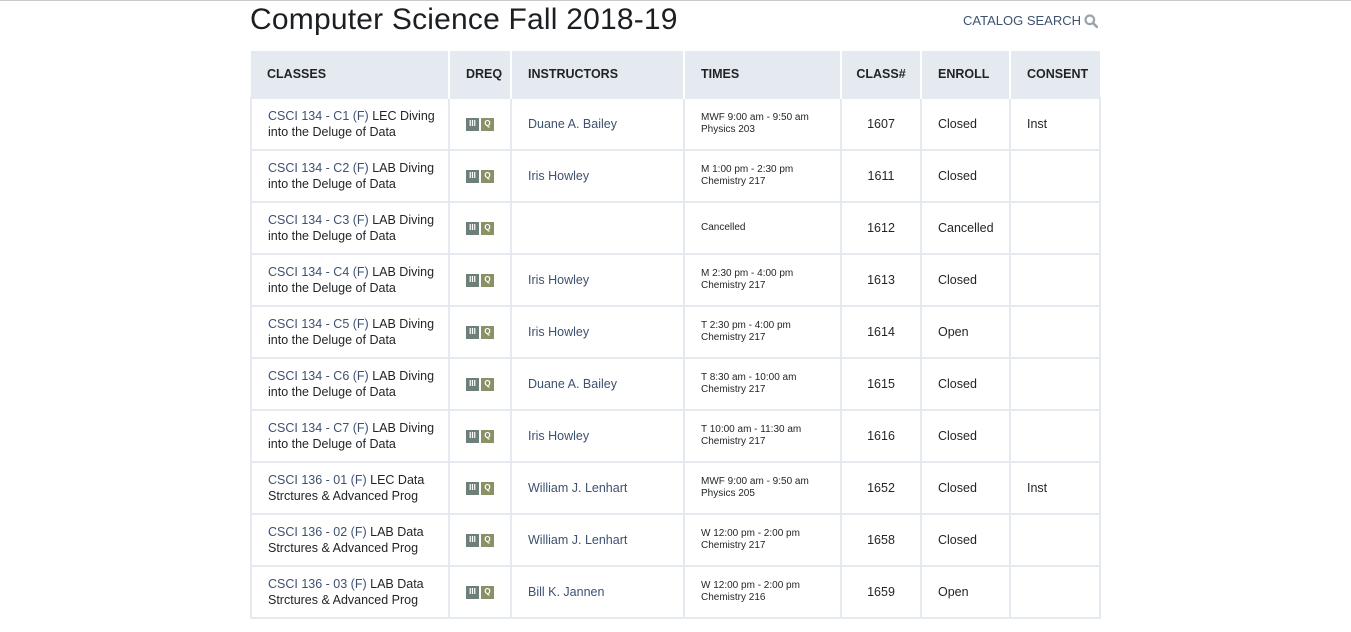 This screenshot has height=632, width=1351. What do you see at coordinates (762, 488) in the screenshot?
I see `times-cell: MWF 9:00 am - 9:50 am Physics 205` at bounding box center [762, 488].